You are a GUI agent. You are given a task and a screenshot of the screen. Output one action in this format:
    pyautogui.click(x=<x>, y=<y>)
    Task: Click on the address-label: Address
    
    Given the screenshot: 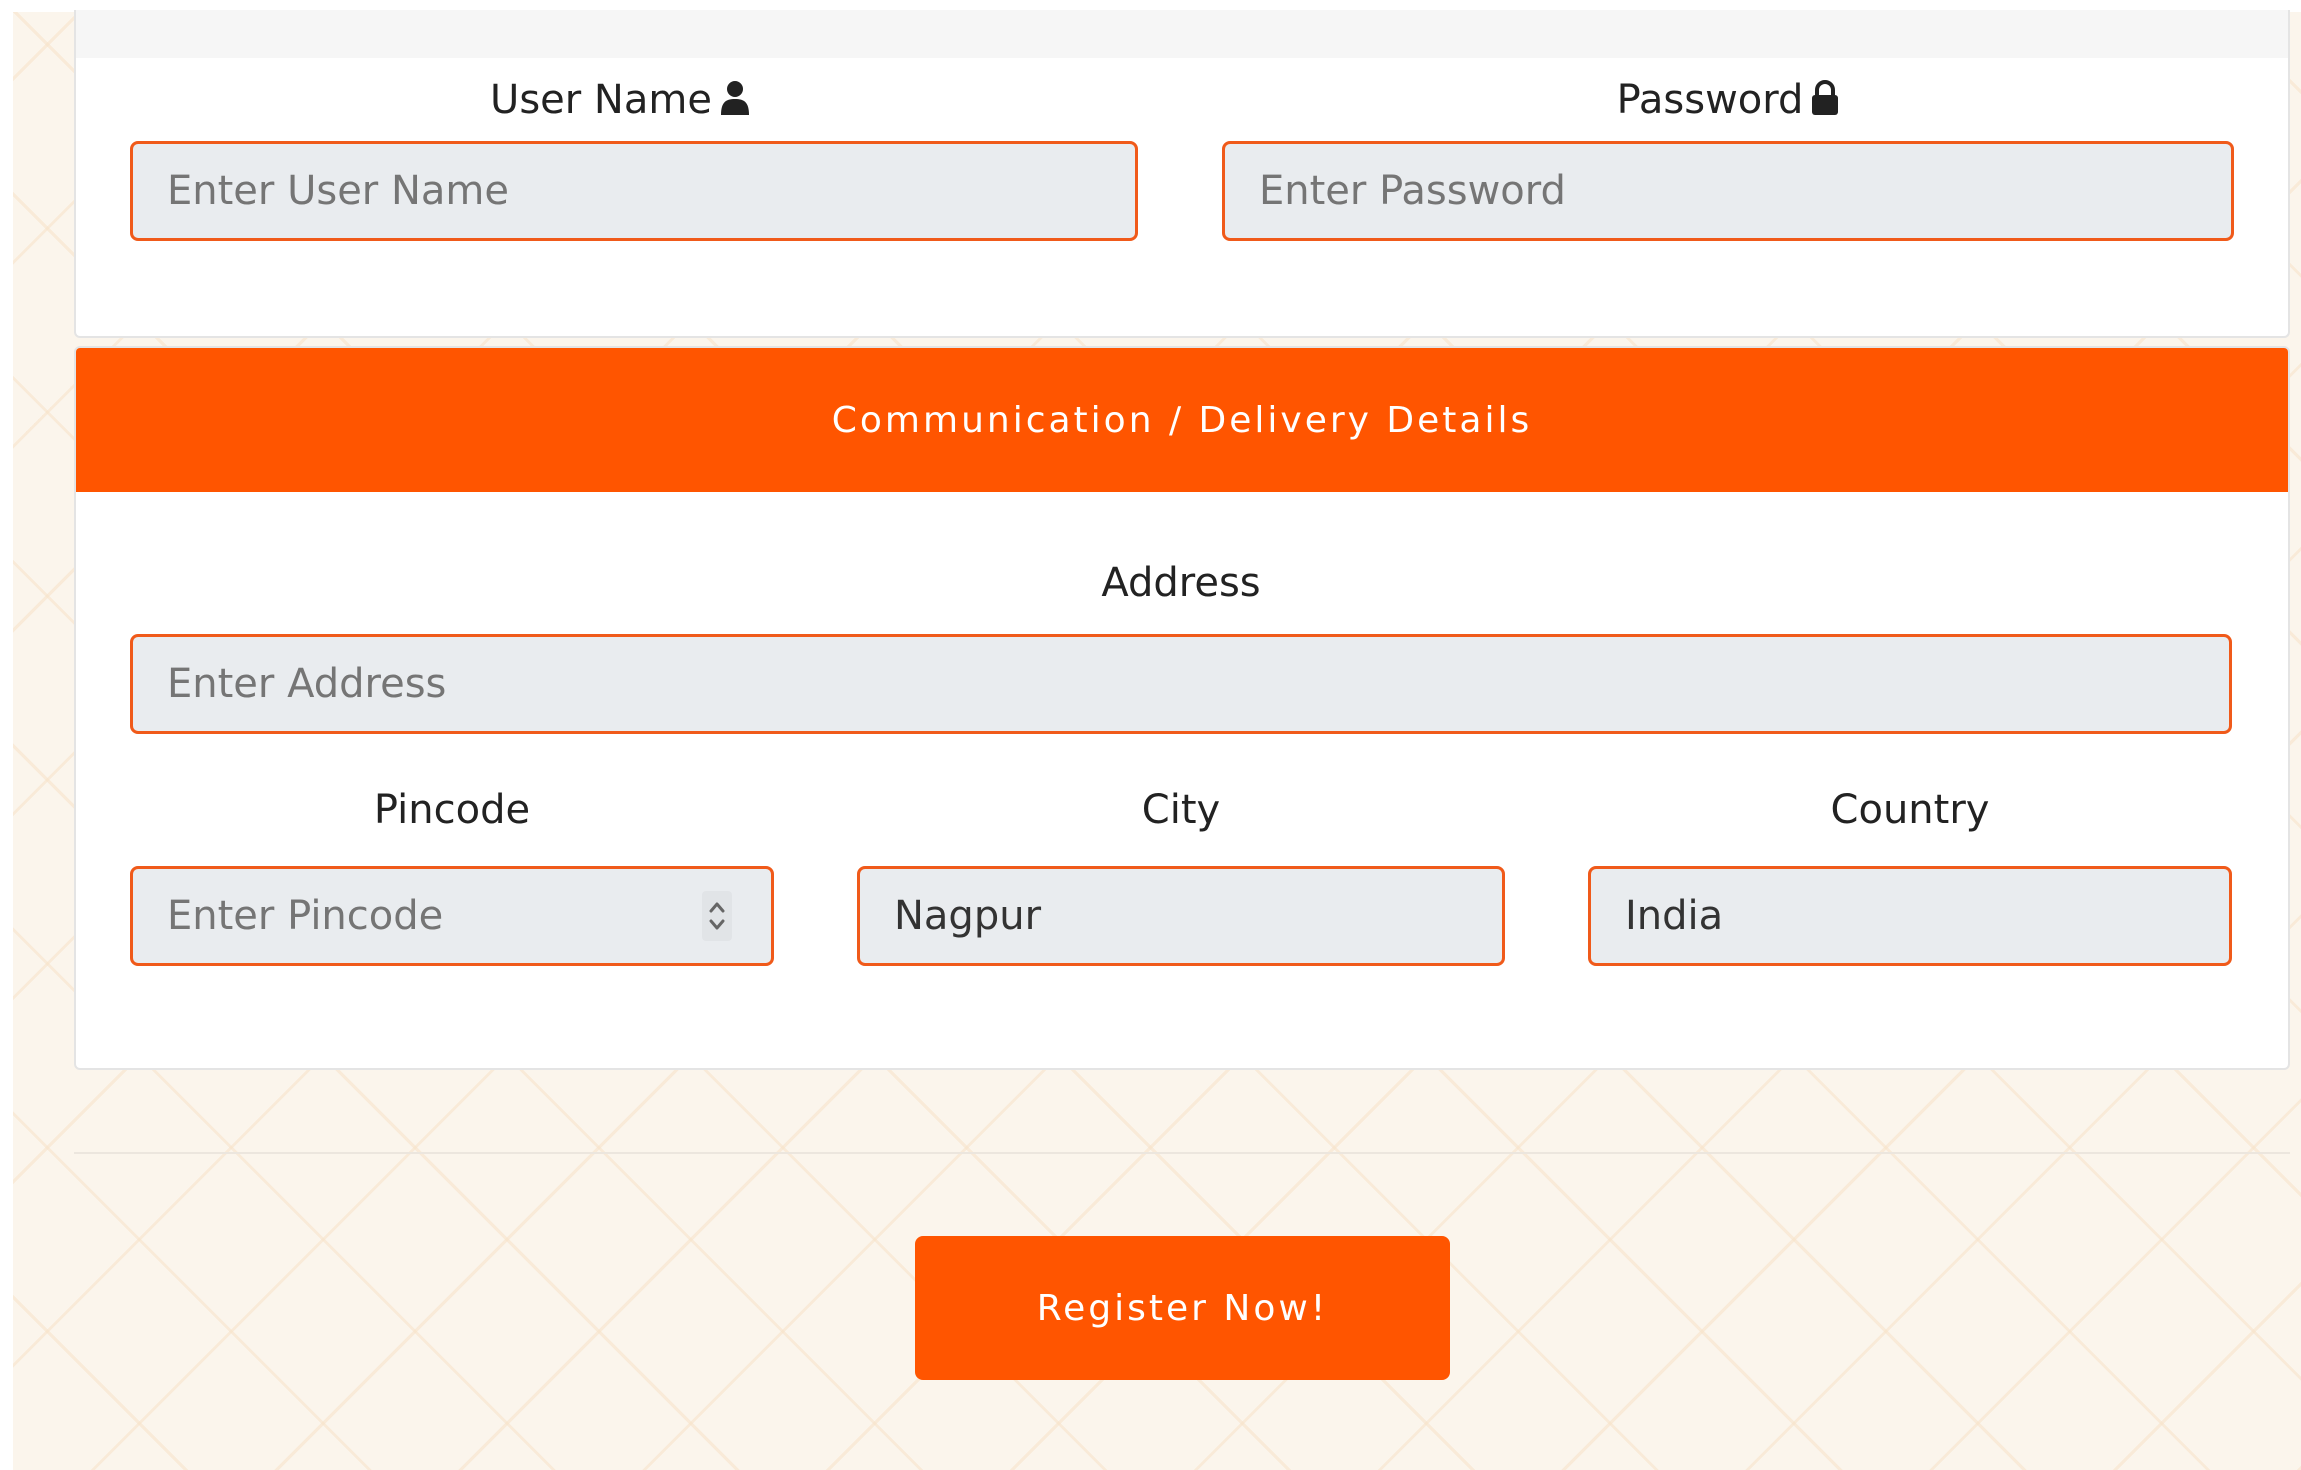 What is the action you would take?
    pyautogui.click(x=1181, y=583)
    